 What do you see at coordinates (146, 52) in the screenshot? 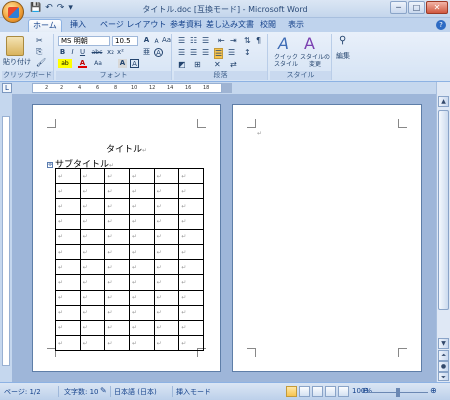
I see `phonetic-guide-icon: 亜` at bounding box center [146, 52].